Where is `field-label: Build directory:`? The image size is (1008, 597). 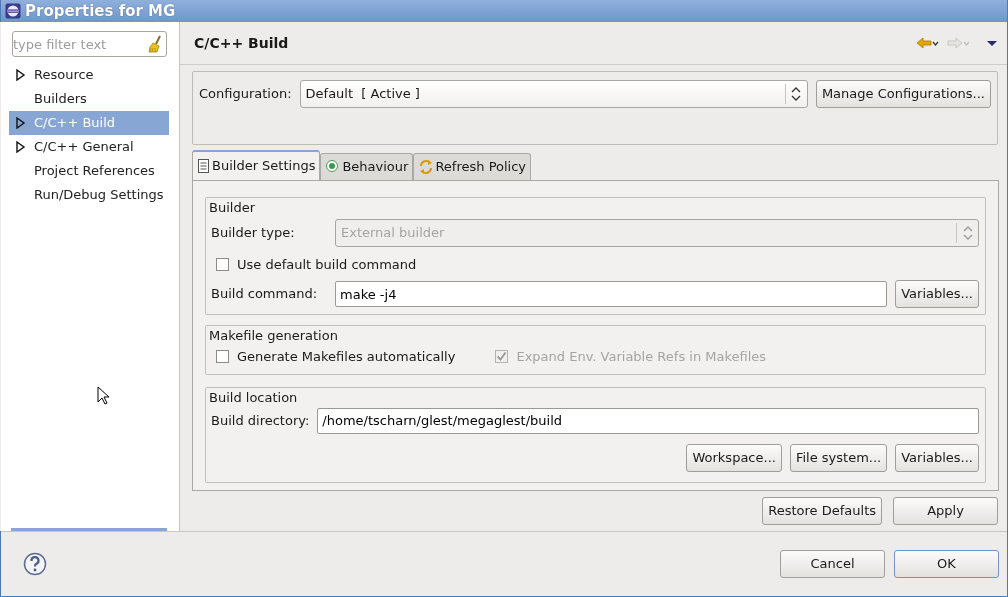 field-label: Build directory: is located at coordinates (260, 420).